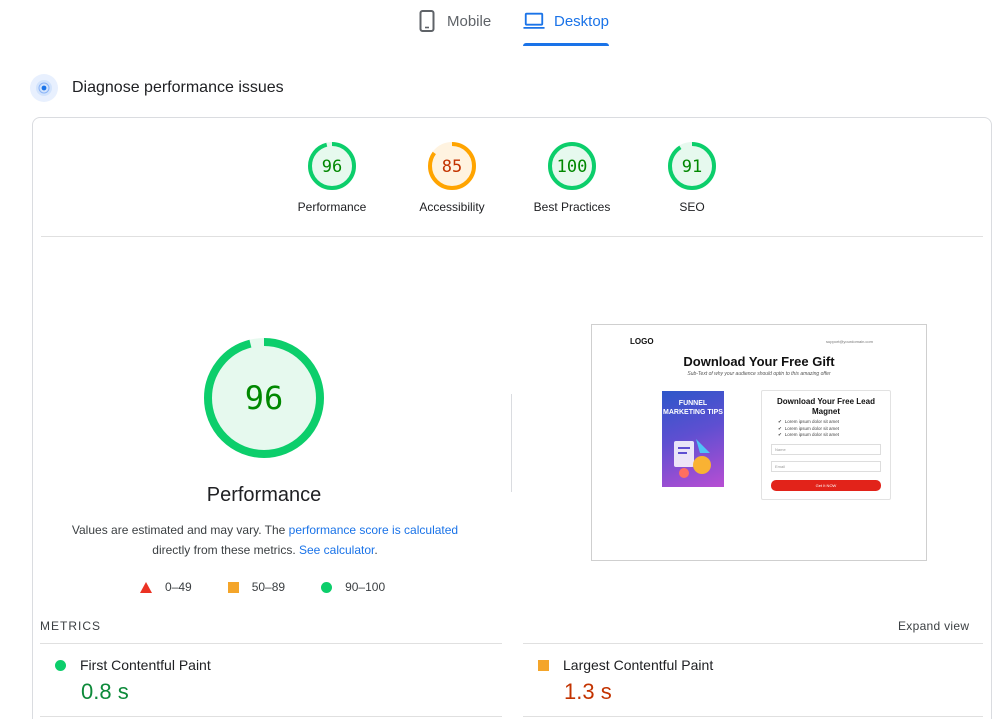  What do you see at coordinates (511, 443) in the screenshot?
I see `vertical-divider` at bounding box center [511, 443].